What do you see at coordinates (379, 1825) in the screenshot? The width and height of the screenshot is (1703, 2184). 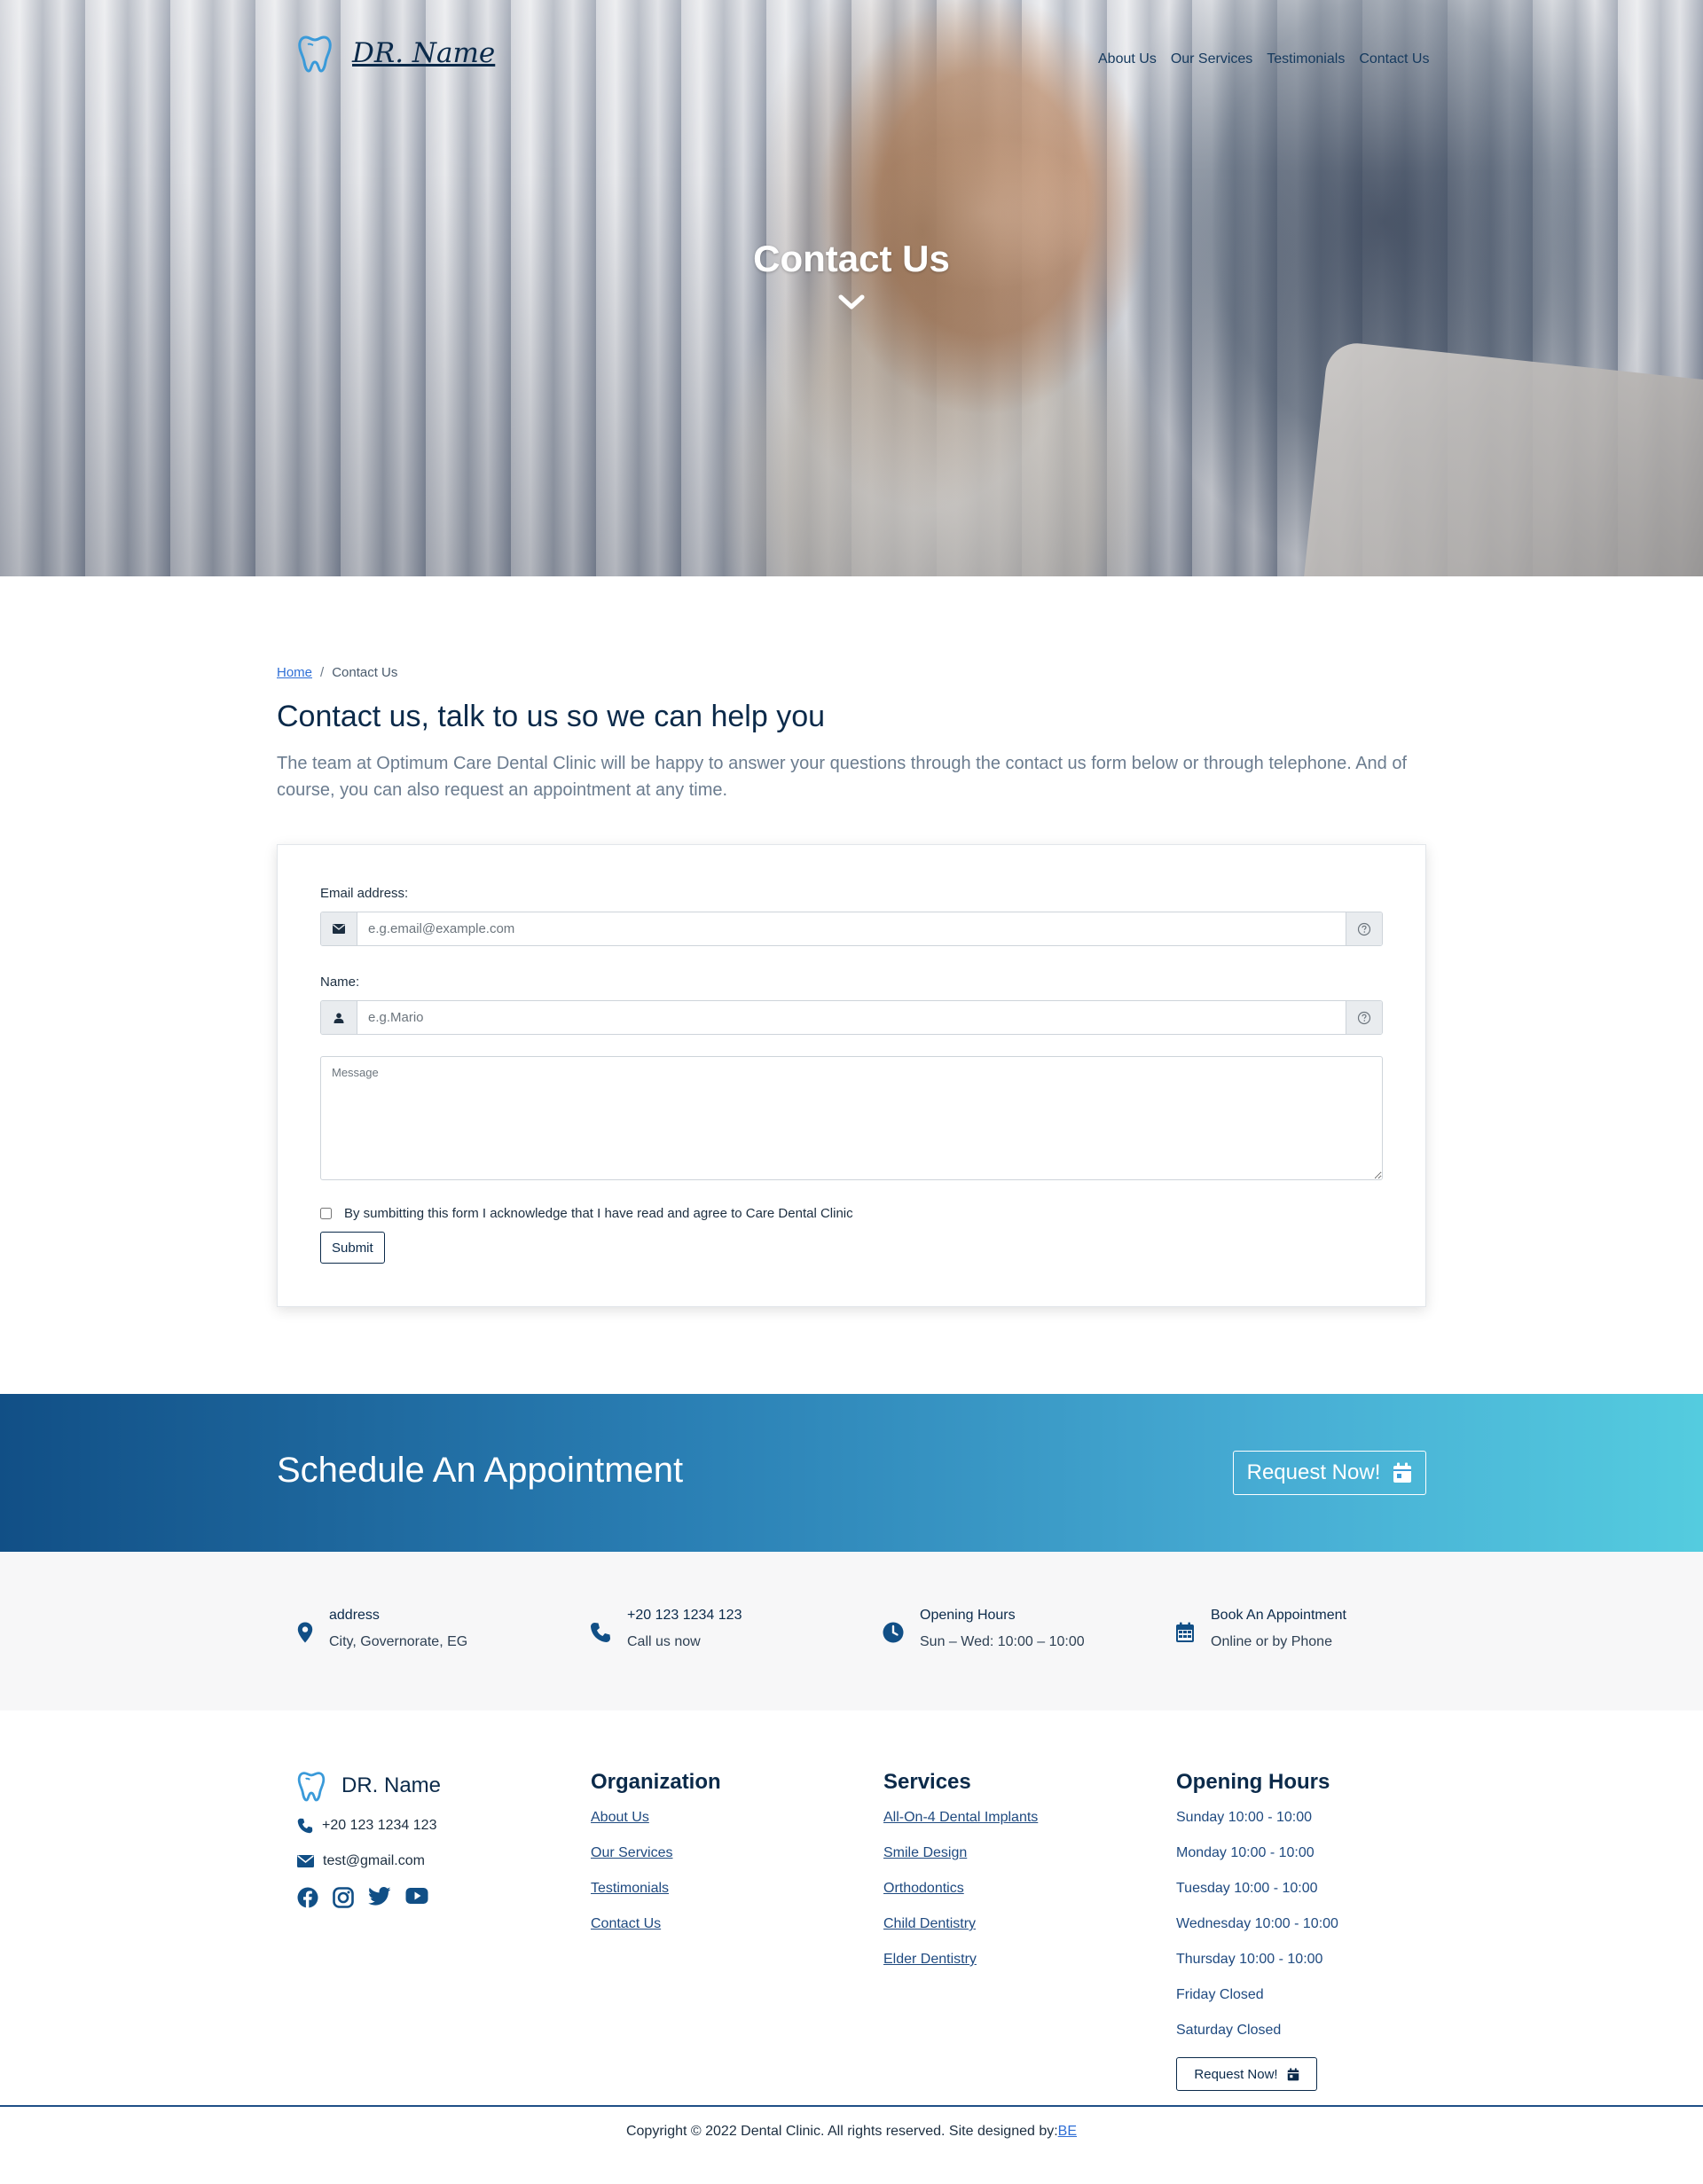 I see `footer-phone-text: +20 123 1234 123` at bounding box center [379, 1825].